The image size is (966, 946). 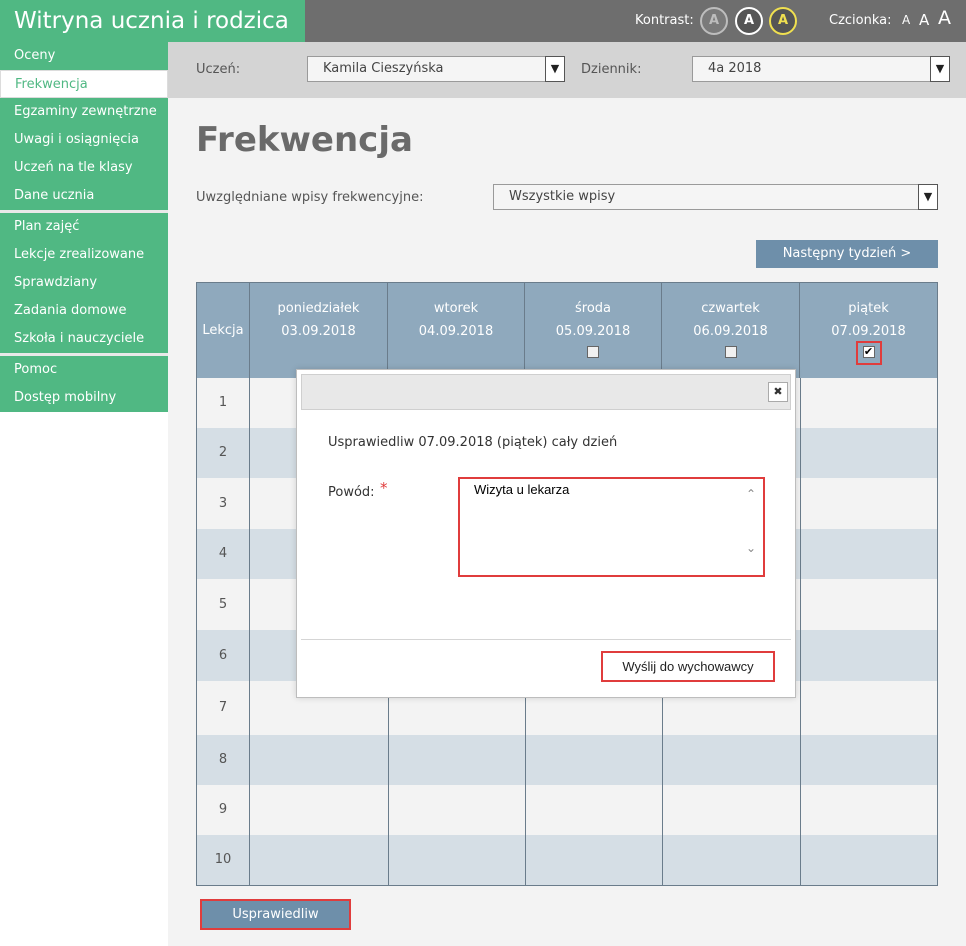 I want to click on reason-label: Powód:, so click(x=351, y=492).